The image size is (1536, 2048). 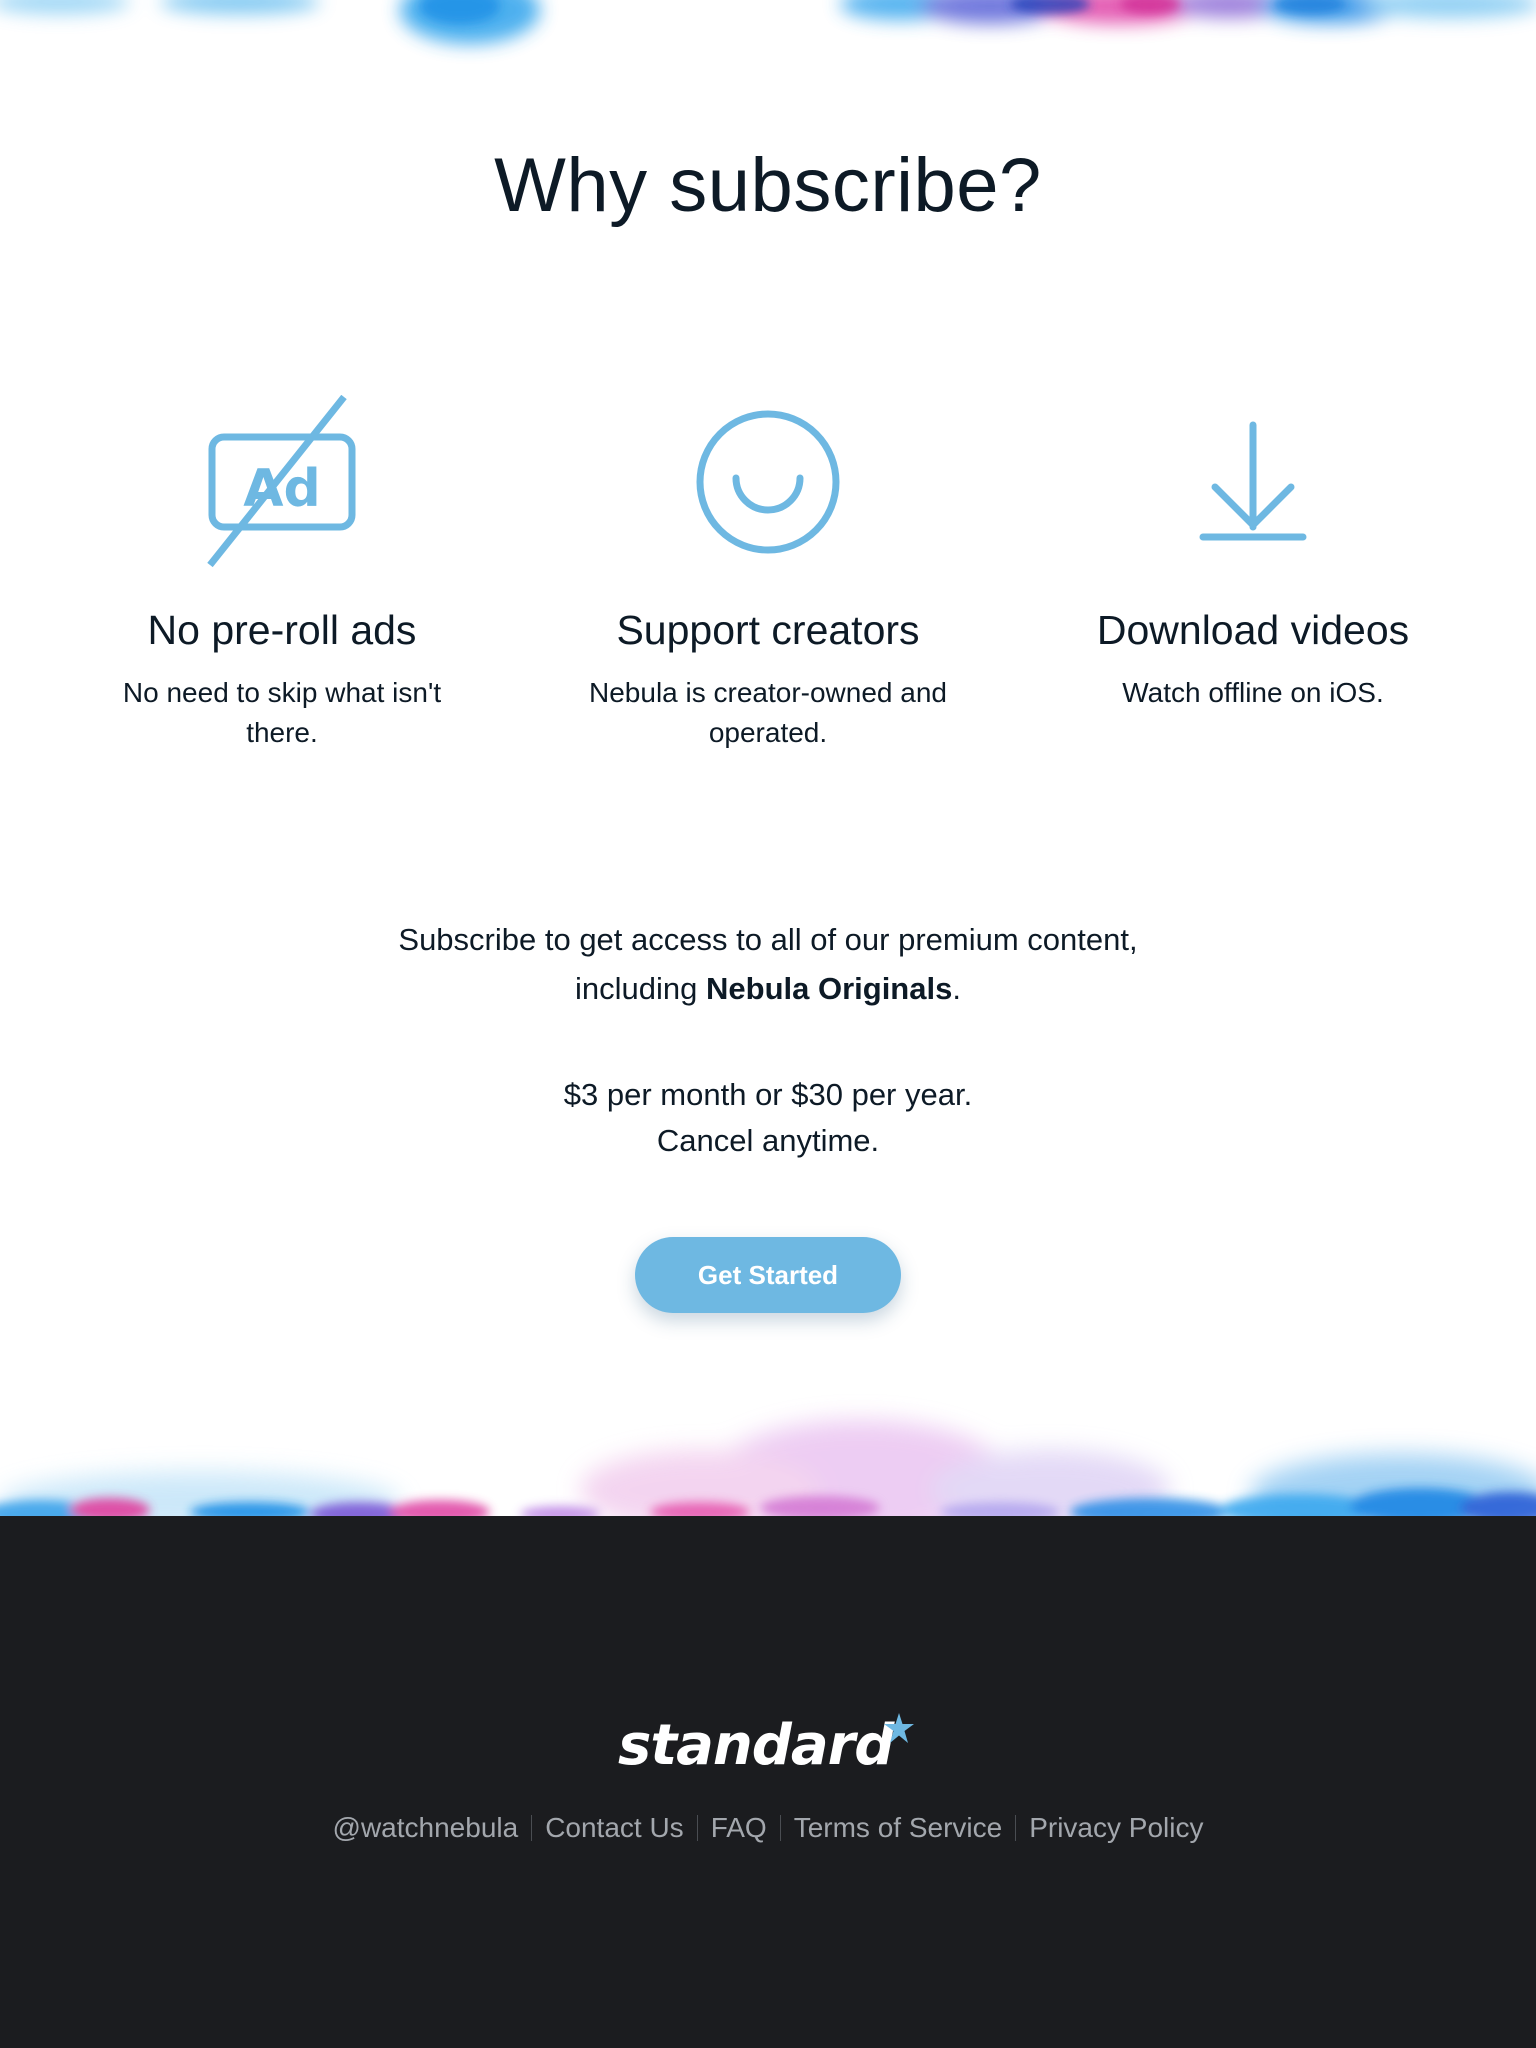 I want to click on smile-icon, so click(x=768, y=485).